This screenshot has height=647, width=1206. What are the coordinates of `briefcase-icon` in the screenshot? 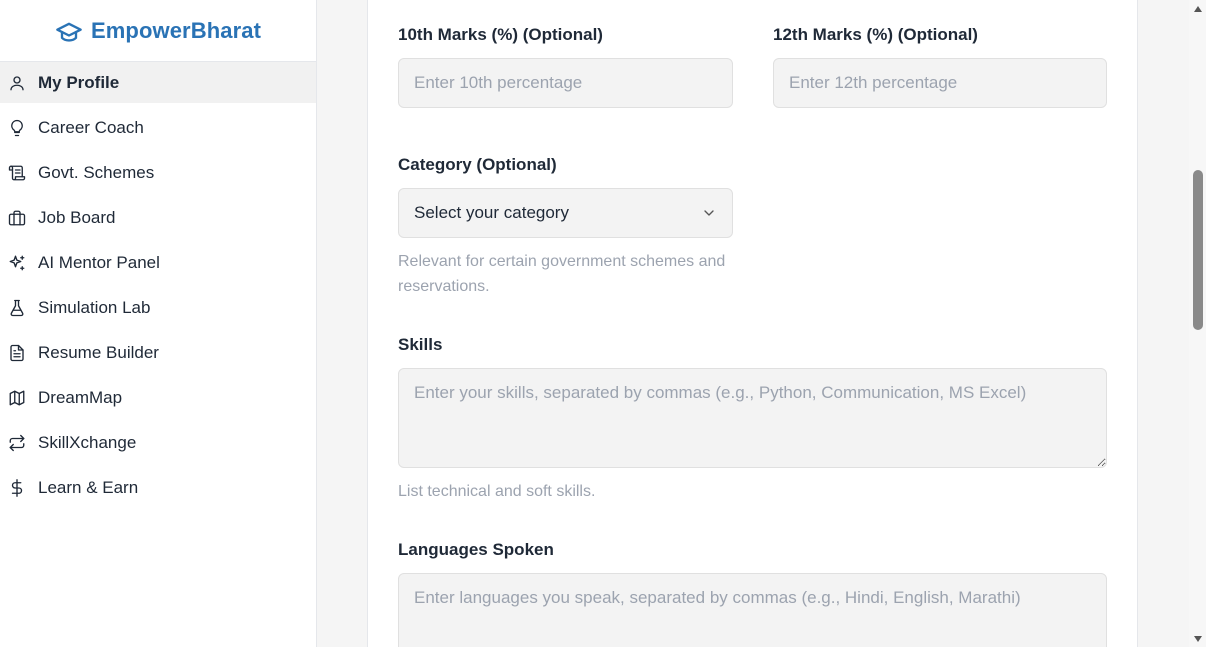 It's located at (17, 218).